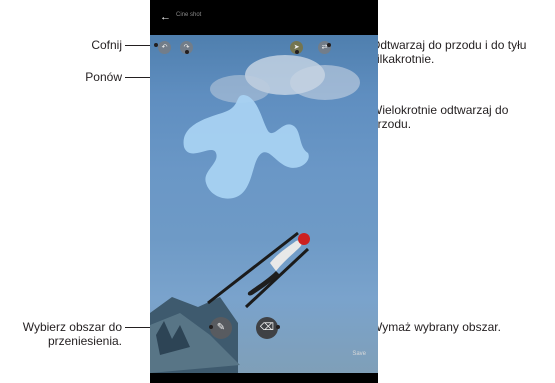 The image size is (555, 383). Describe the element at coordinates (436, 327) in the screenshot. I see `erase-annotation: Wymaż wybrany obszar.` at that location.